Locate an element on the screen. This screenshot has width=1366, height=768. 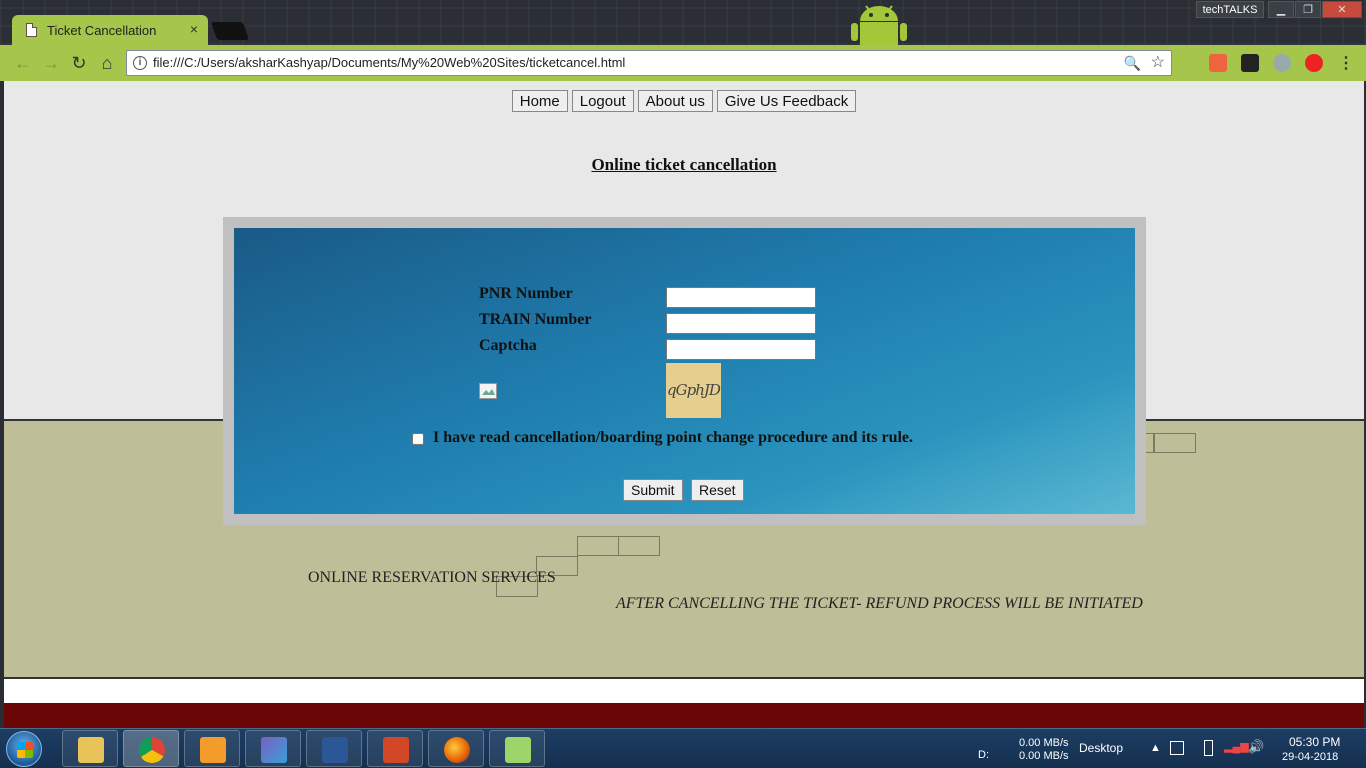
taskbar-powerpoint is located at coordinates (395, 748).